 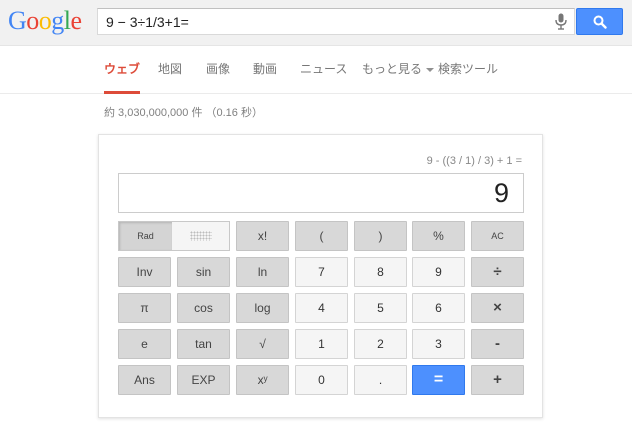 I want to click on close-paren-button: ), so click(x=380, y=236).